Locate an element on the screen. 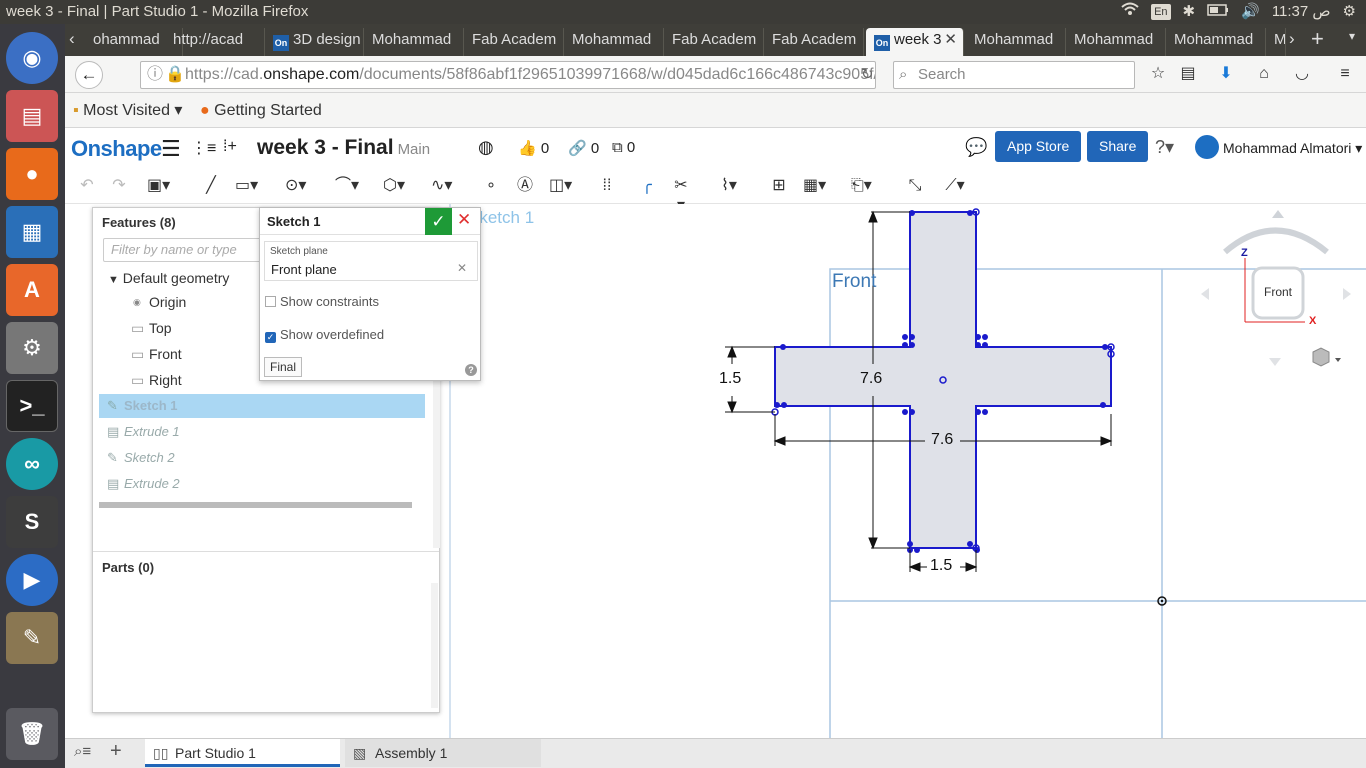 The width and height of the screenshot is (1366, 768). app-store-button: App Store is located at coordinates (1038, 146).